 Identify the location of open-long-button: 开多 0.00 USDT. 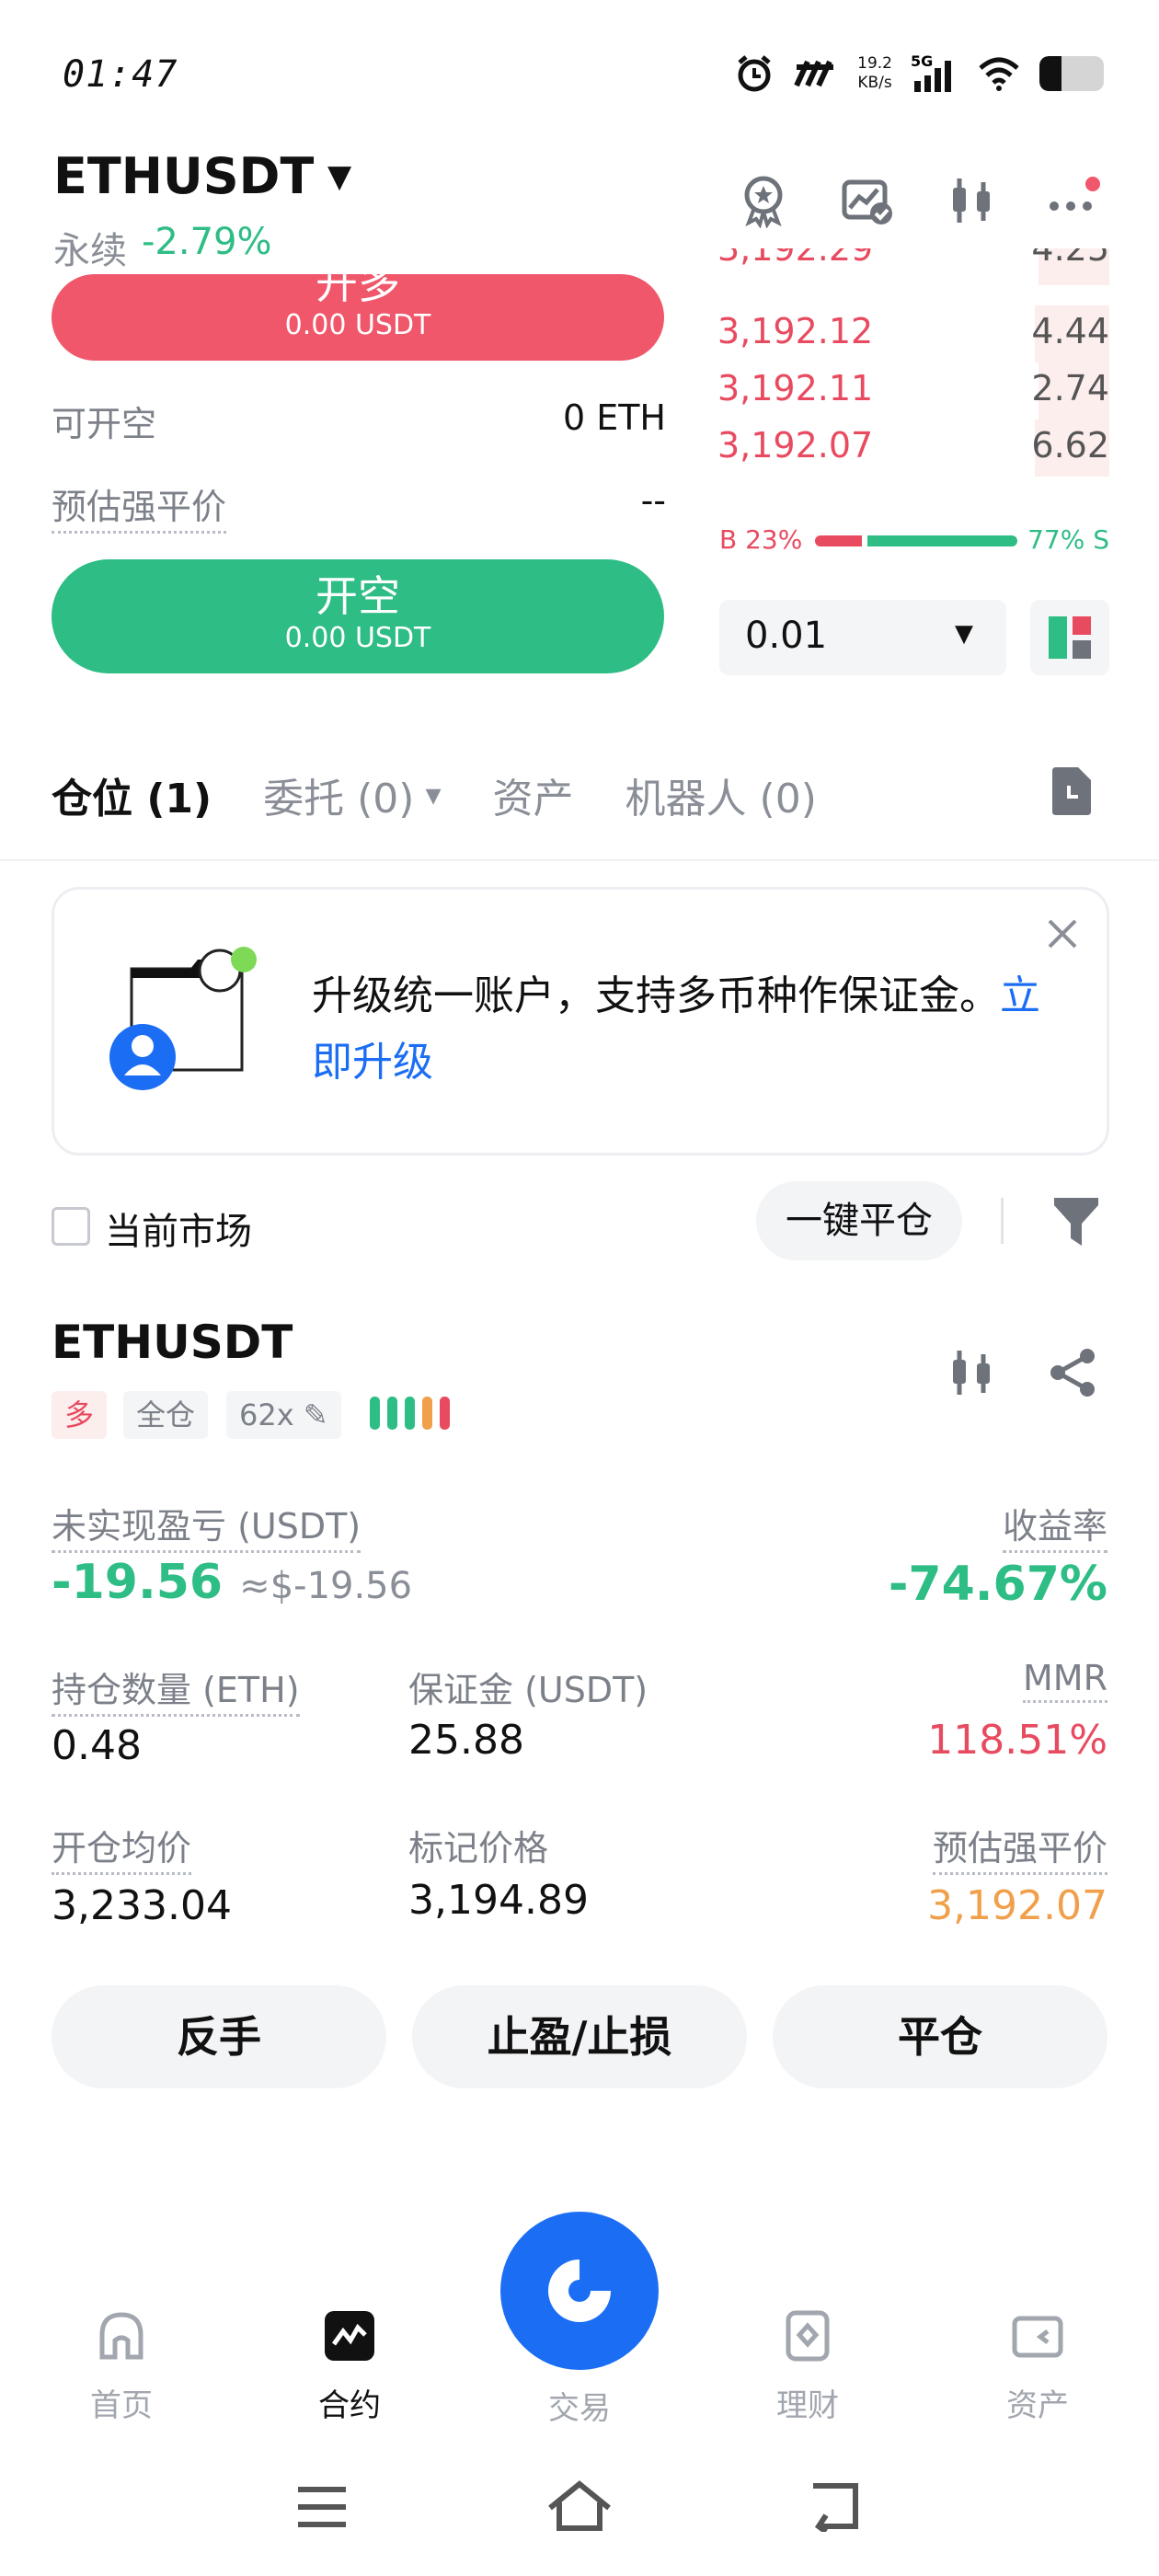
(358, 310).